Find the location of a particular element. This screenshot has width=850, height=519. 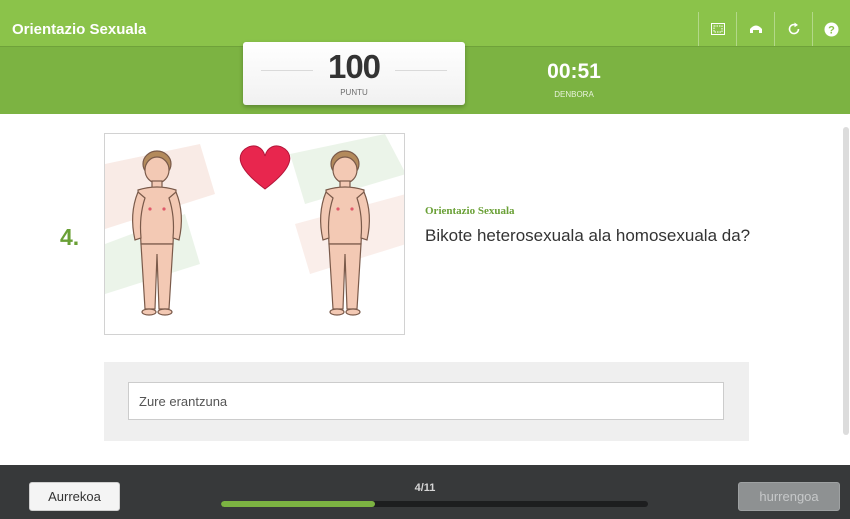

scrollbar is located at coordinates (846, 281).